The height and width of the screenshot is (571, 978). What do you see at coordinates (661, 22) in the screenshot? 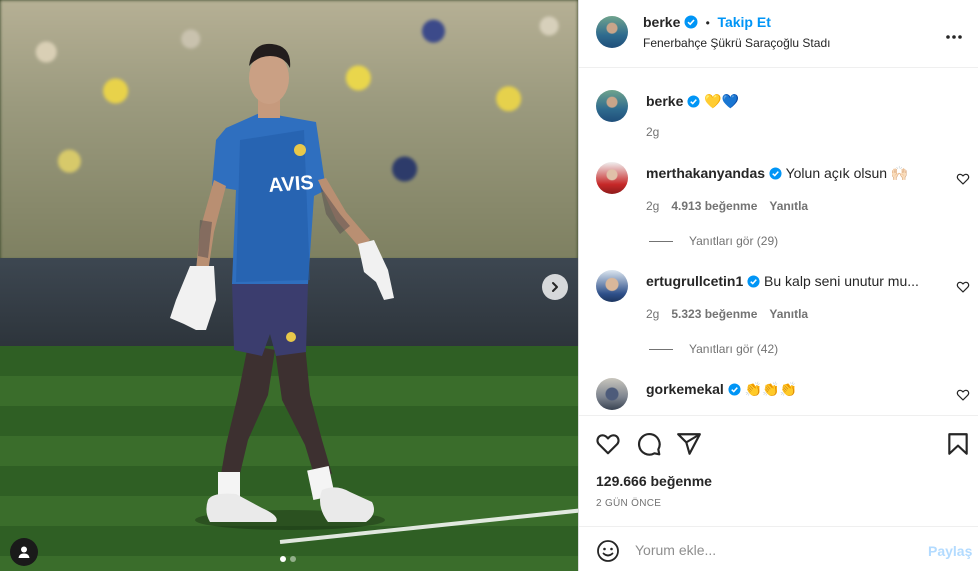
I see `header-username: berke` at bounding box center [661, 22].